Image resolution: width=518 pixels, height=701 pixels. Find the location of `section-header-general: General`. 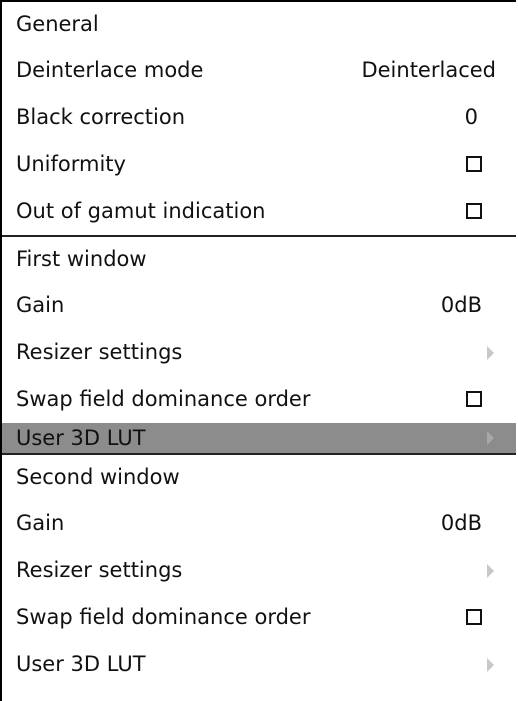

section-header-general: General is located at coordinates (259, 24).